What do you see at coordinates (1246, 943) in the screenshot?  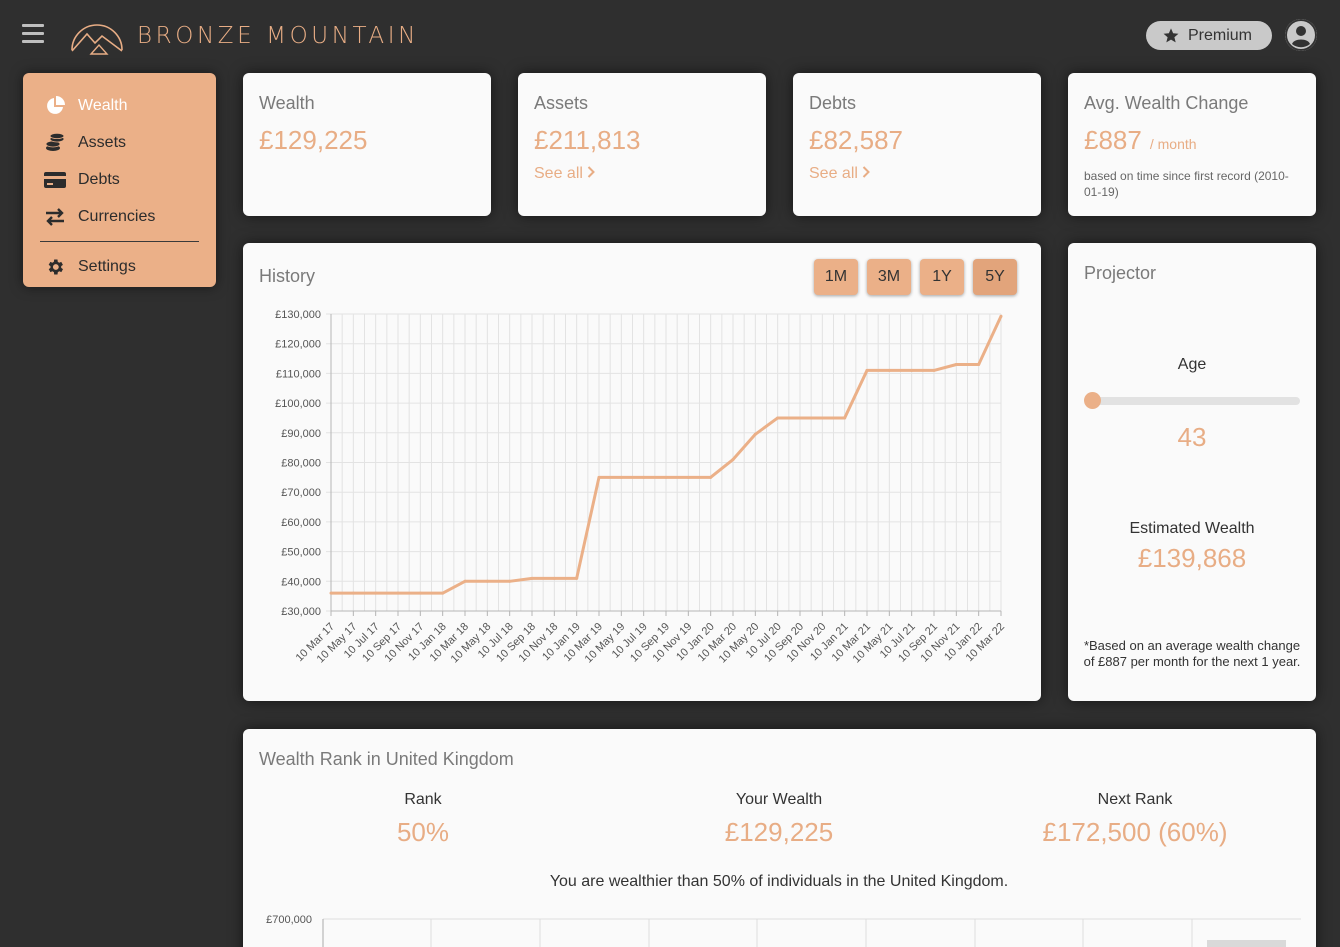 I see `rank-chart-bar` at bounding box center [1246, 943].